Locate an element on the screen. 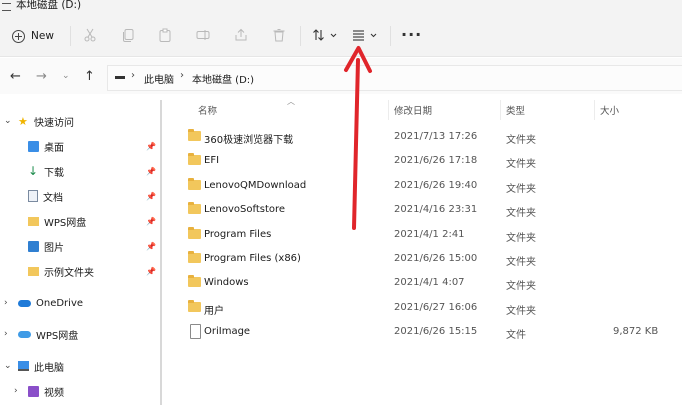 The image size is (682, 409). forward-icon: → is located at coordinates (41, 77).